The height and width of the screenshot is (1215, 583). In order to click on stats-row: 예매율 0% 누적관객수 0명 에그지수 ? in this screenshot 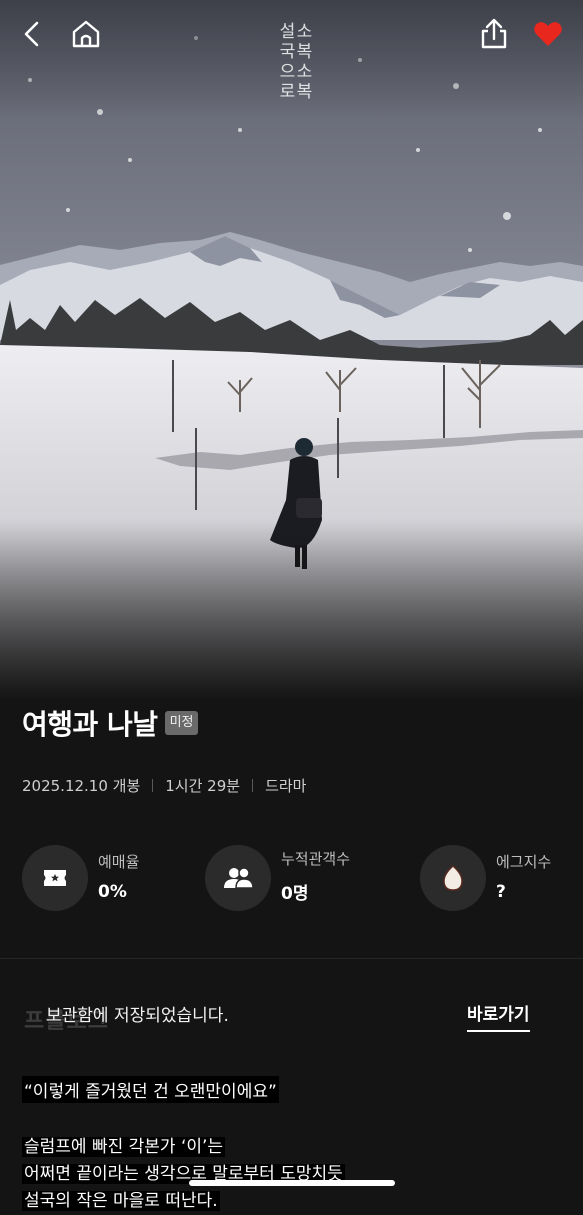, I will do `click(291, 878)`.